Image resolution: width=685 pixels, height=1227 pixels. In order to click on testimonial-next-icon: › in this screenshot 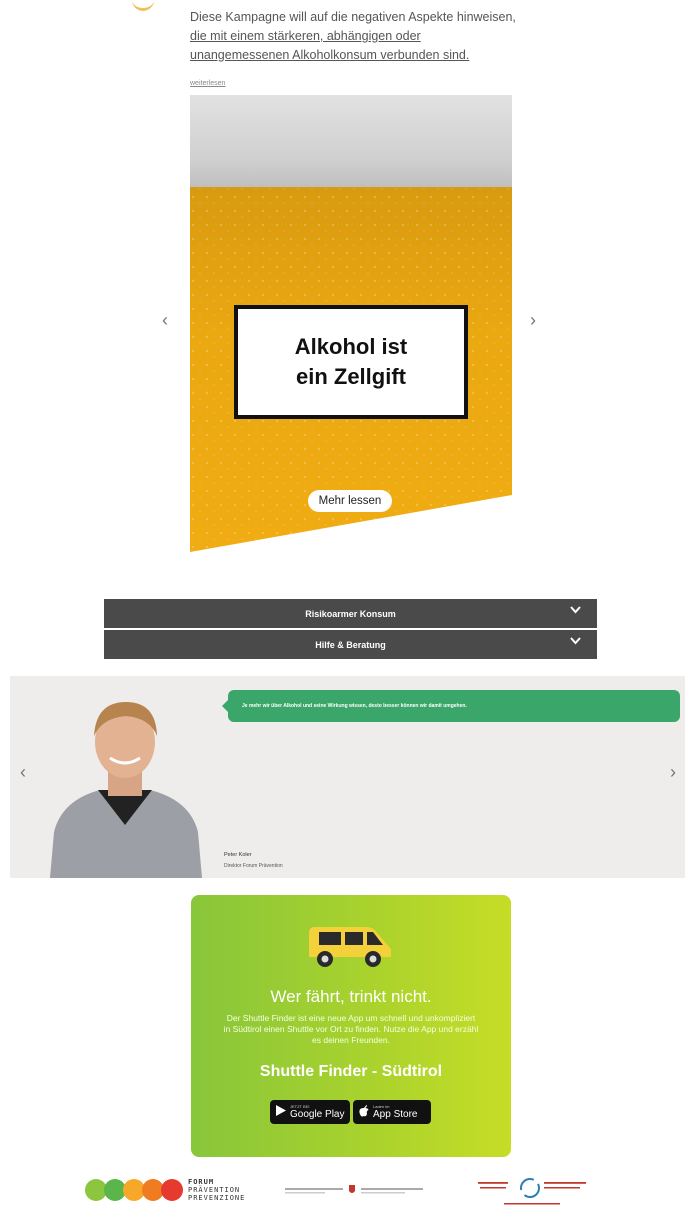, I will do `click(673, 772)`.